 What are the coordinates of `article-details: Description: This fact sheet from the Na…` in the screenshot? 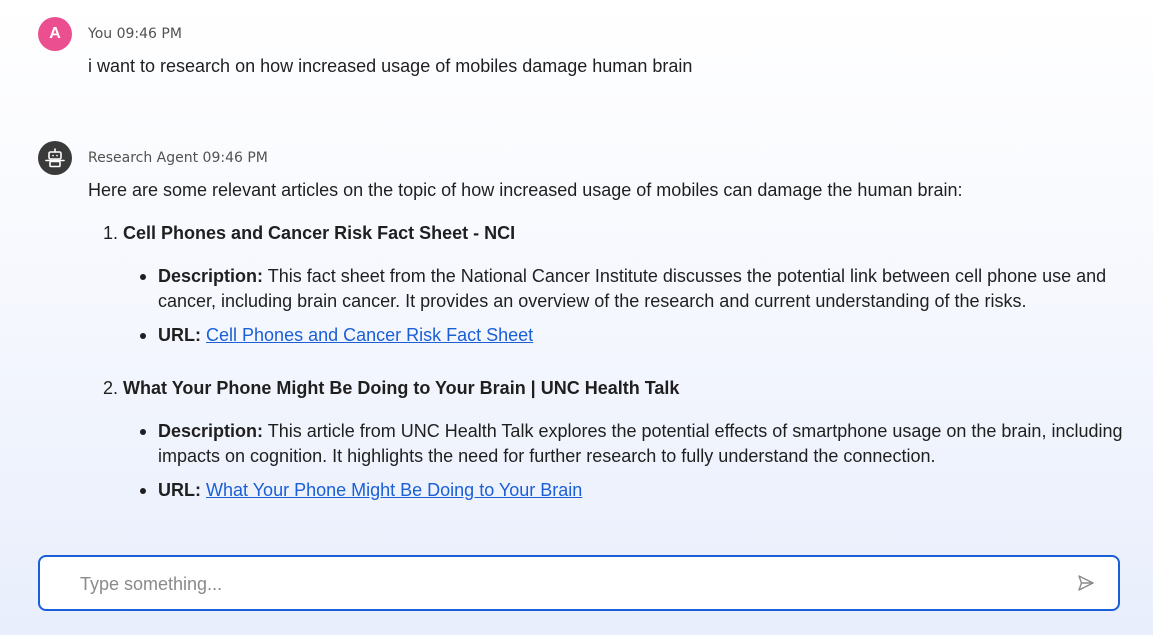 It's located at (631, 306).